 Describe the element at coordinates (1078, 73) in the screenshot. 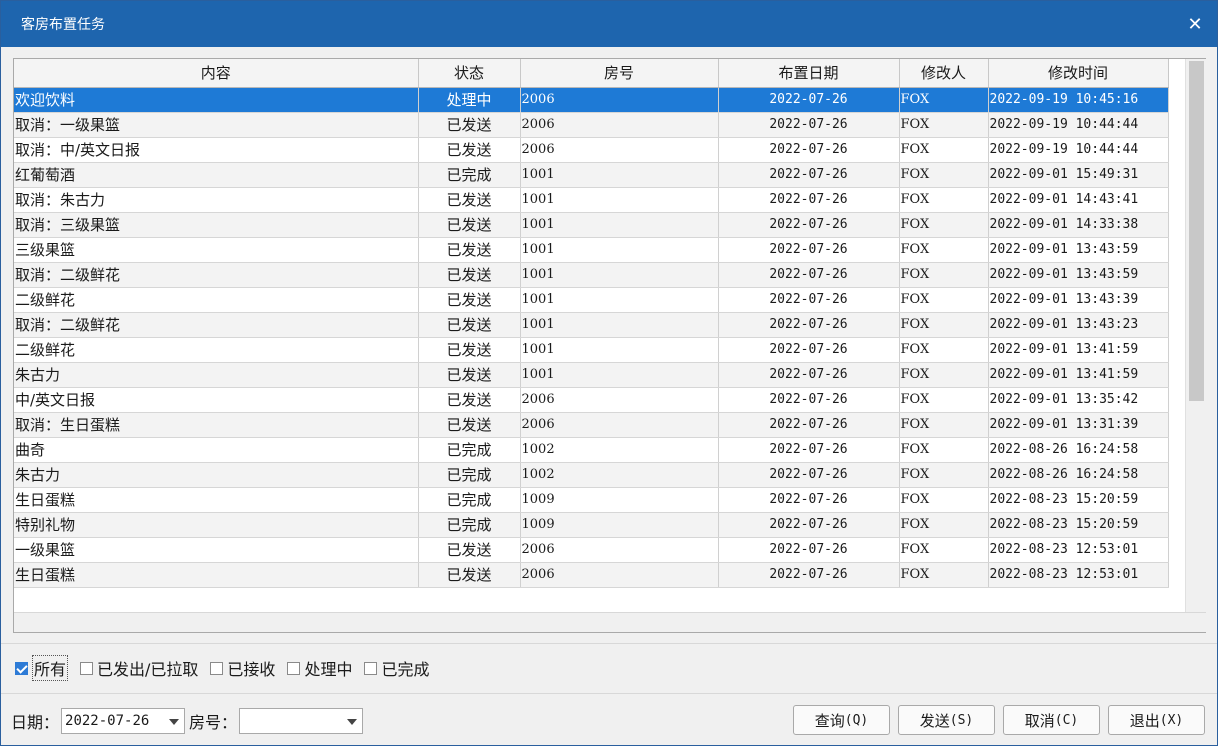

I see `column-header-modified-time: 修改时间` at that location.